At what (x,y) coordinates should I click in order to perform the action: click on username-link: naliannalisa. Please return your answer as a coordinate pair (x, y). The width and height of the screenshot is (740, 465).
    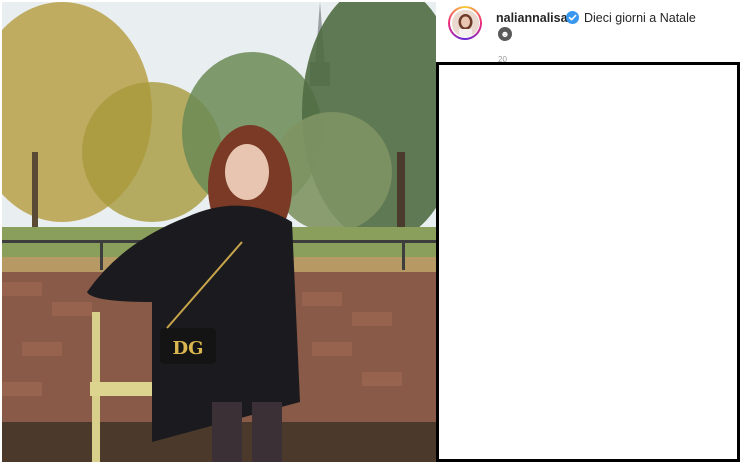
    Looking at the image, I should click on (532, 18).